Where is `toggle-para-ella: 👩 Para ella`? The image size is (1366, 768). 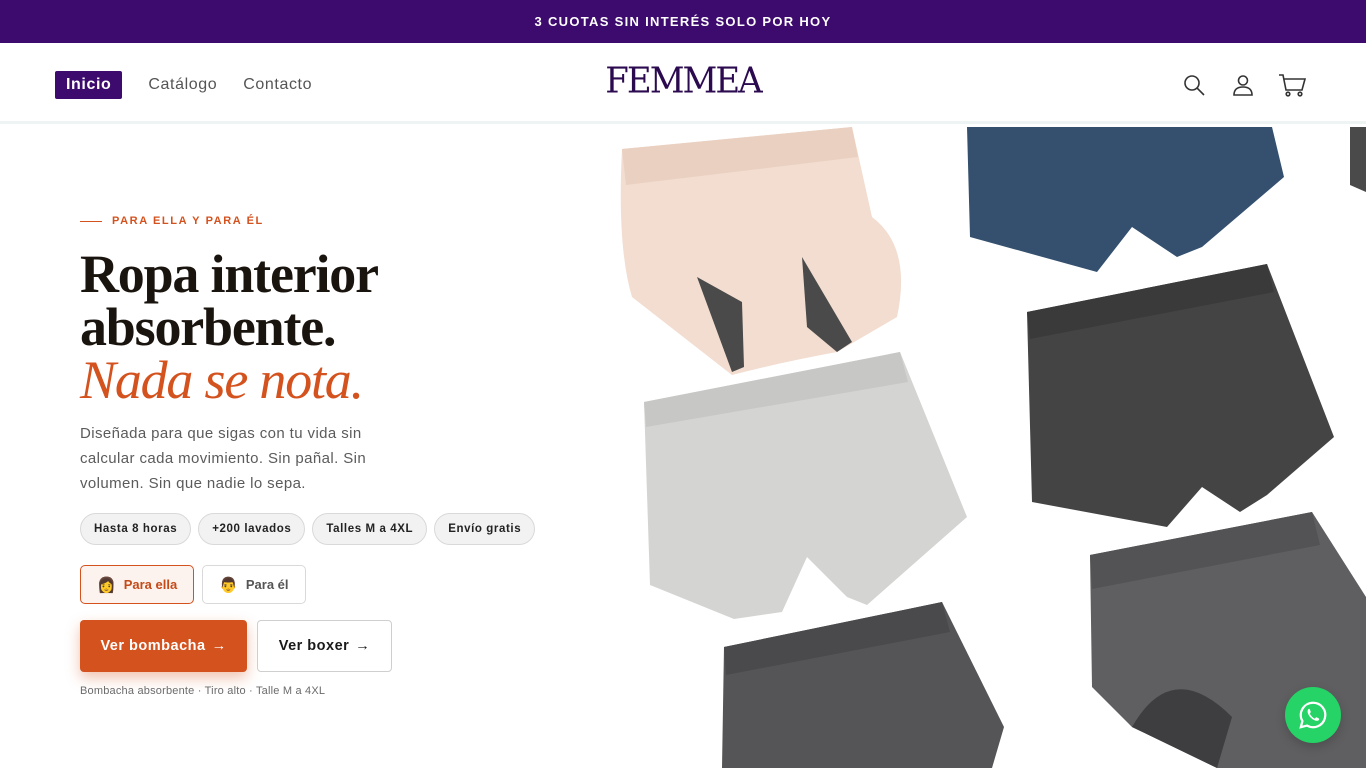 toggle-para-ella: 👩 Para ella is located at coordinates (137, 584).